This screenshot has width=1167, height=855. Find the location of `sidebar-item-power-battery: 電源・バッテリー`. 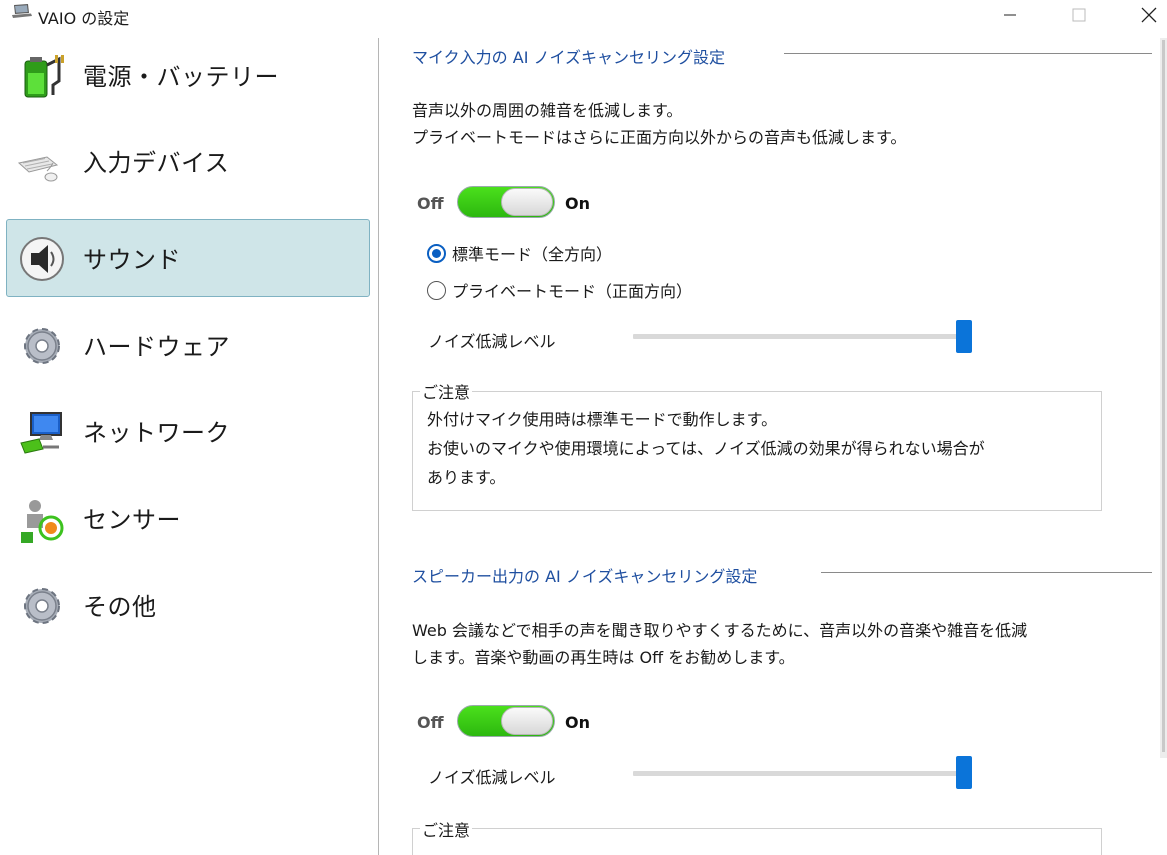

sidebar-item-power-battery: 電源・バッテリー is located at coordinates (188, 75).